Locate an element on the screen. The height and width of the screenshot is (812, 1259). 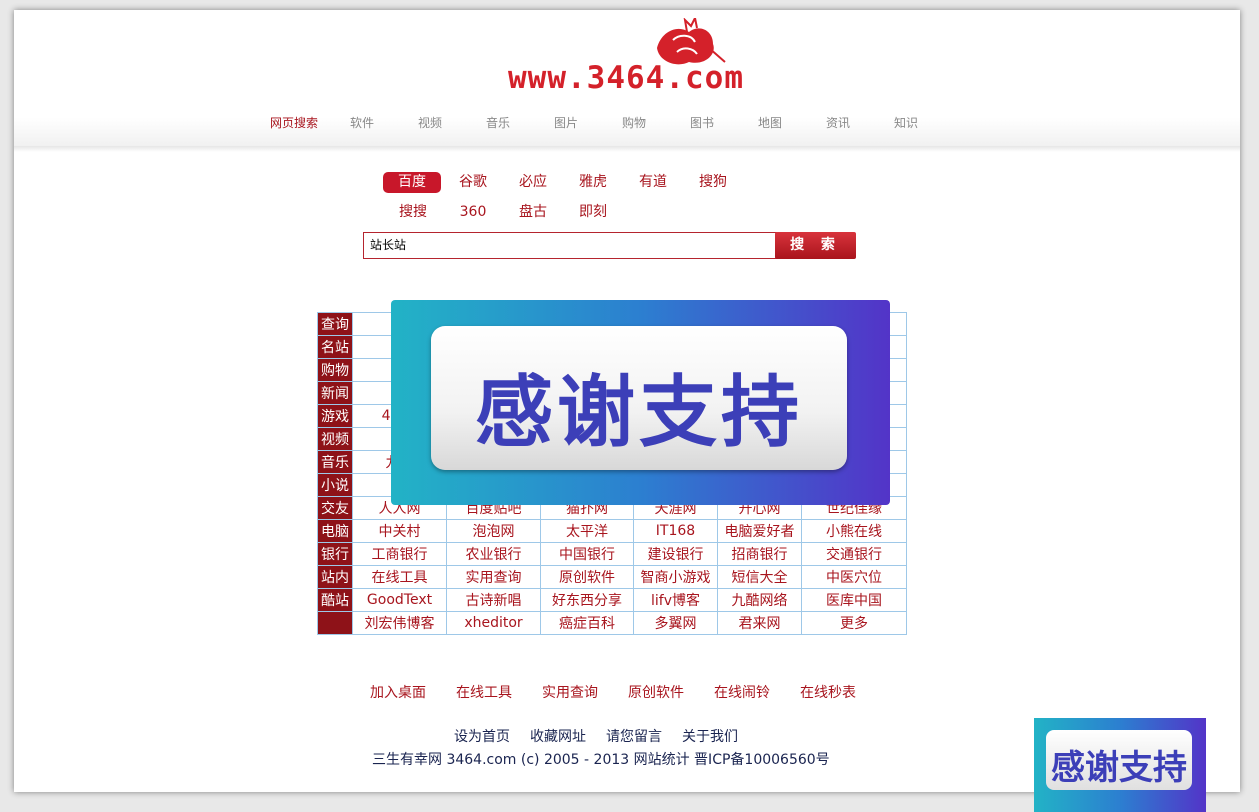
search-button: 搜 索 is located at coordinates (815, 245).